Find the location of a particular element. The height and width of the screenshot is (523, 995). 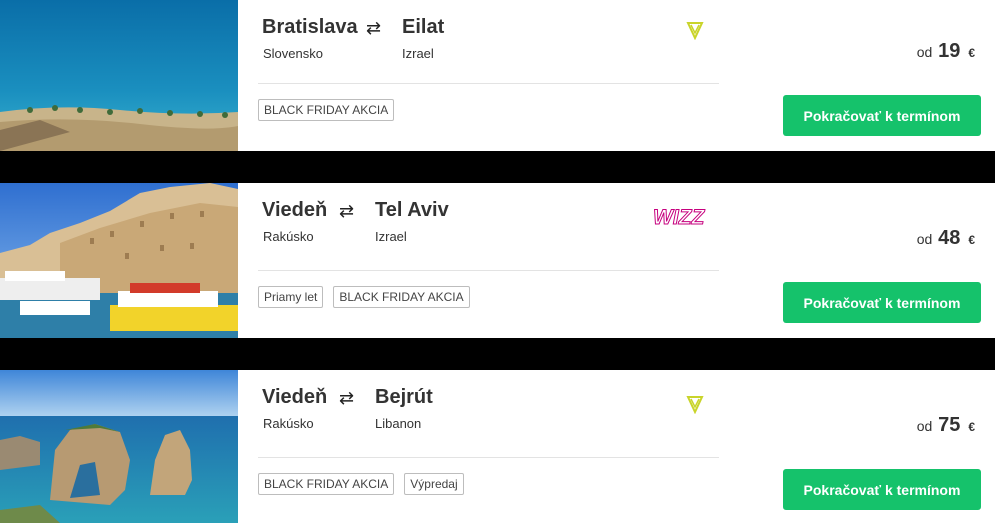

destination-city: Eilat is located at coordinates (423, 27).